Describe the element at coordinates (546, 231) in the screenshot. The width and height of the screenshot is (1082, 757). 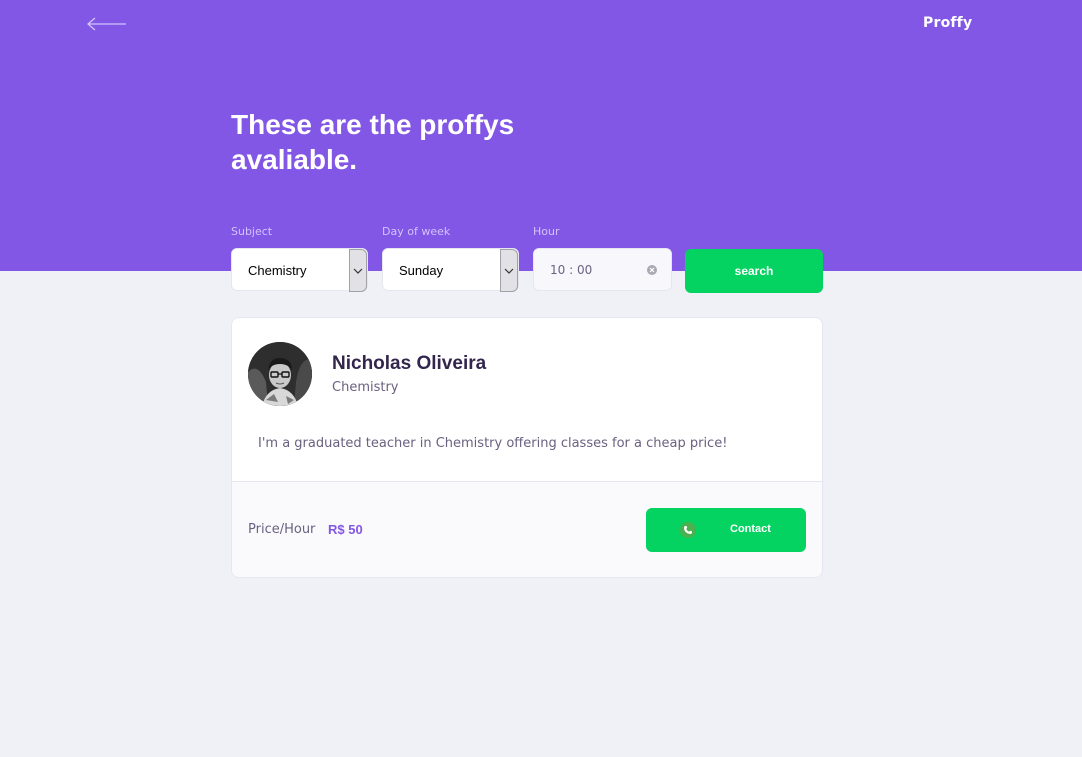
I see `hour-label: Hour` at that location.